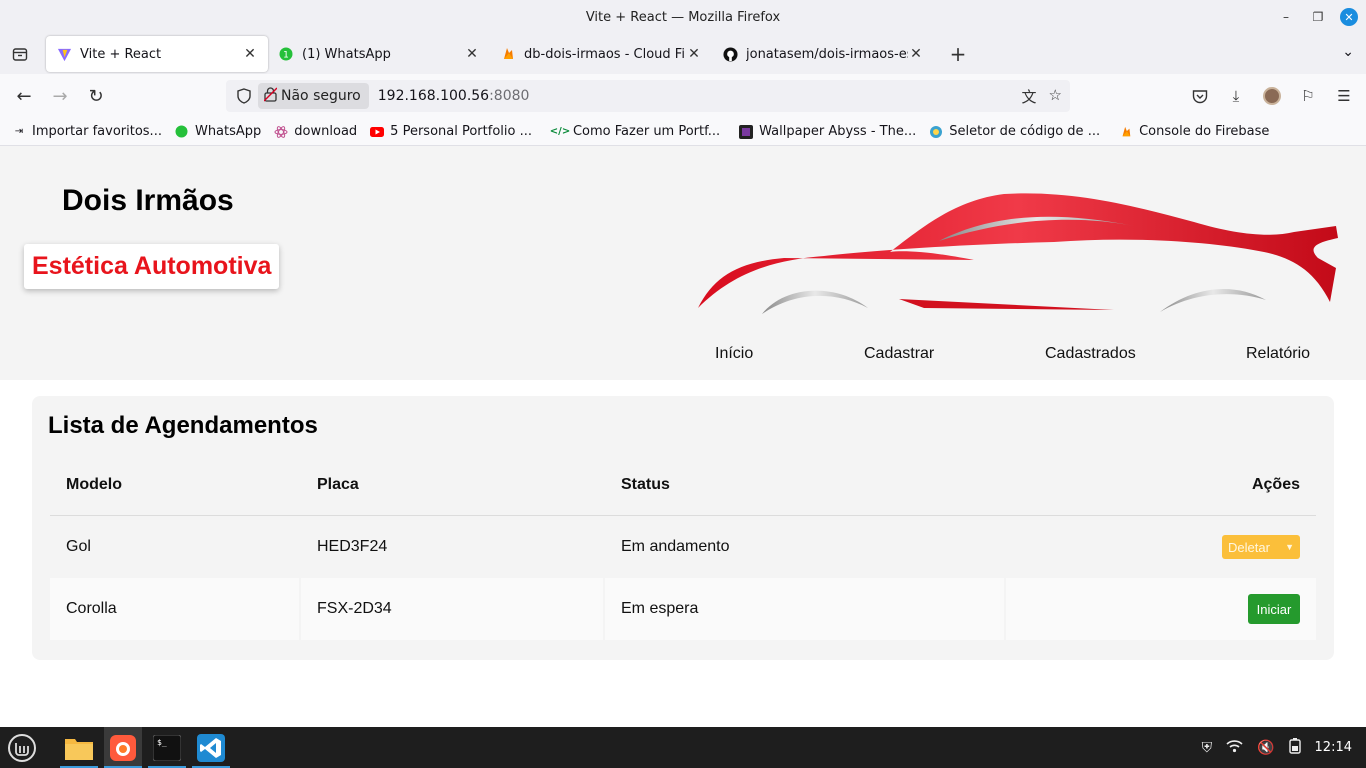 The width and height of the screenshot is (1366, 768). What do you see at coordinates (1344, 96) in the screenshot?
I see `menu-hamburger-icon: ☰` at bounding box center [1344, 96].